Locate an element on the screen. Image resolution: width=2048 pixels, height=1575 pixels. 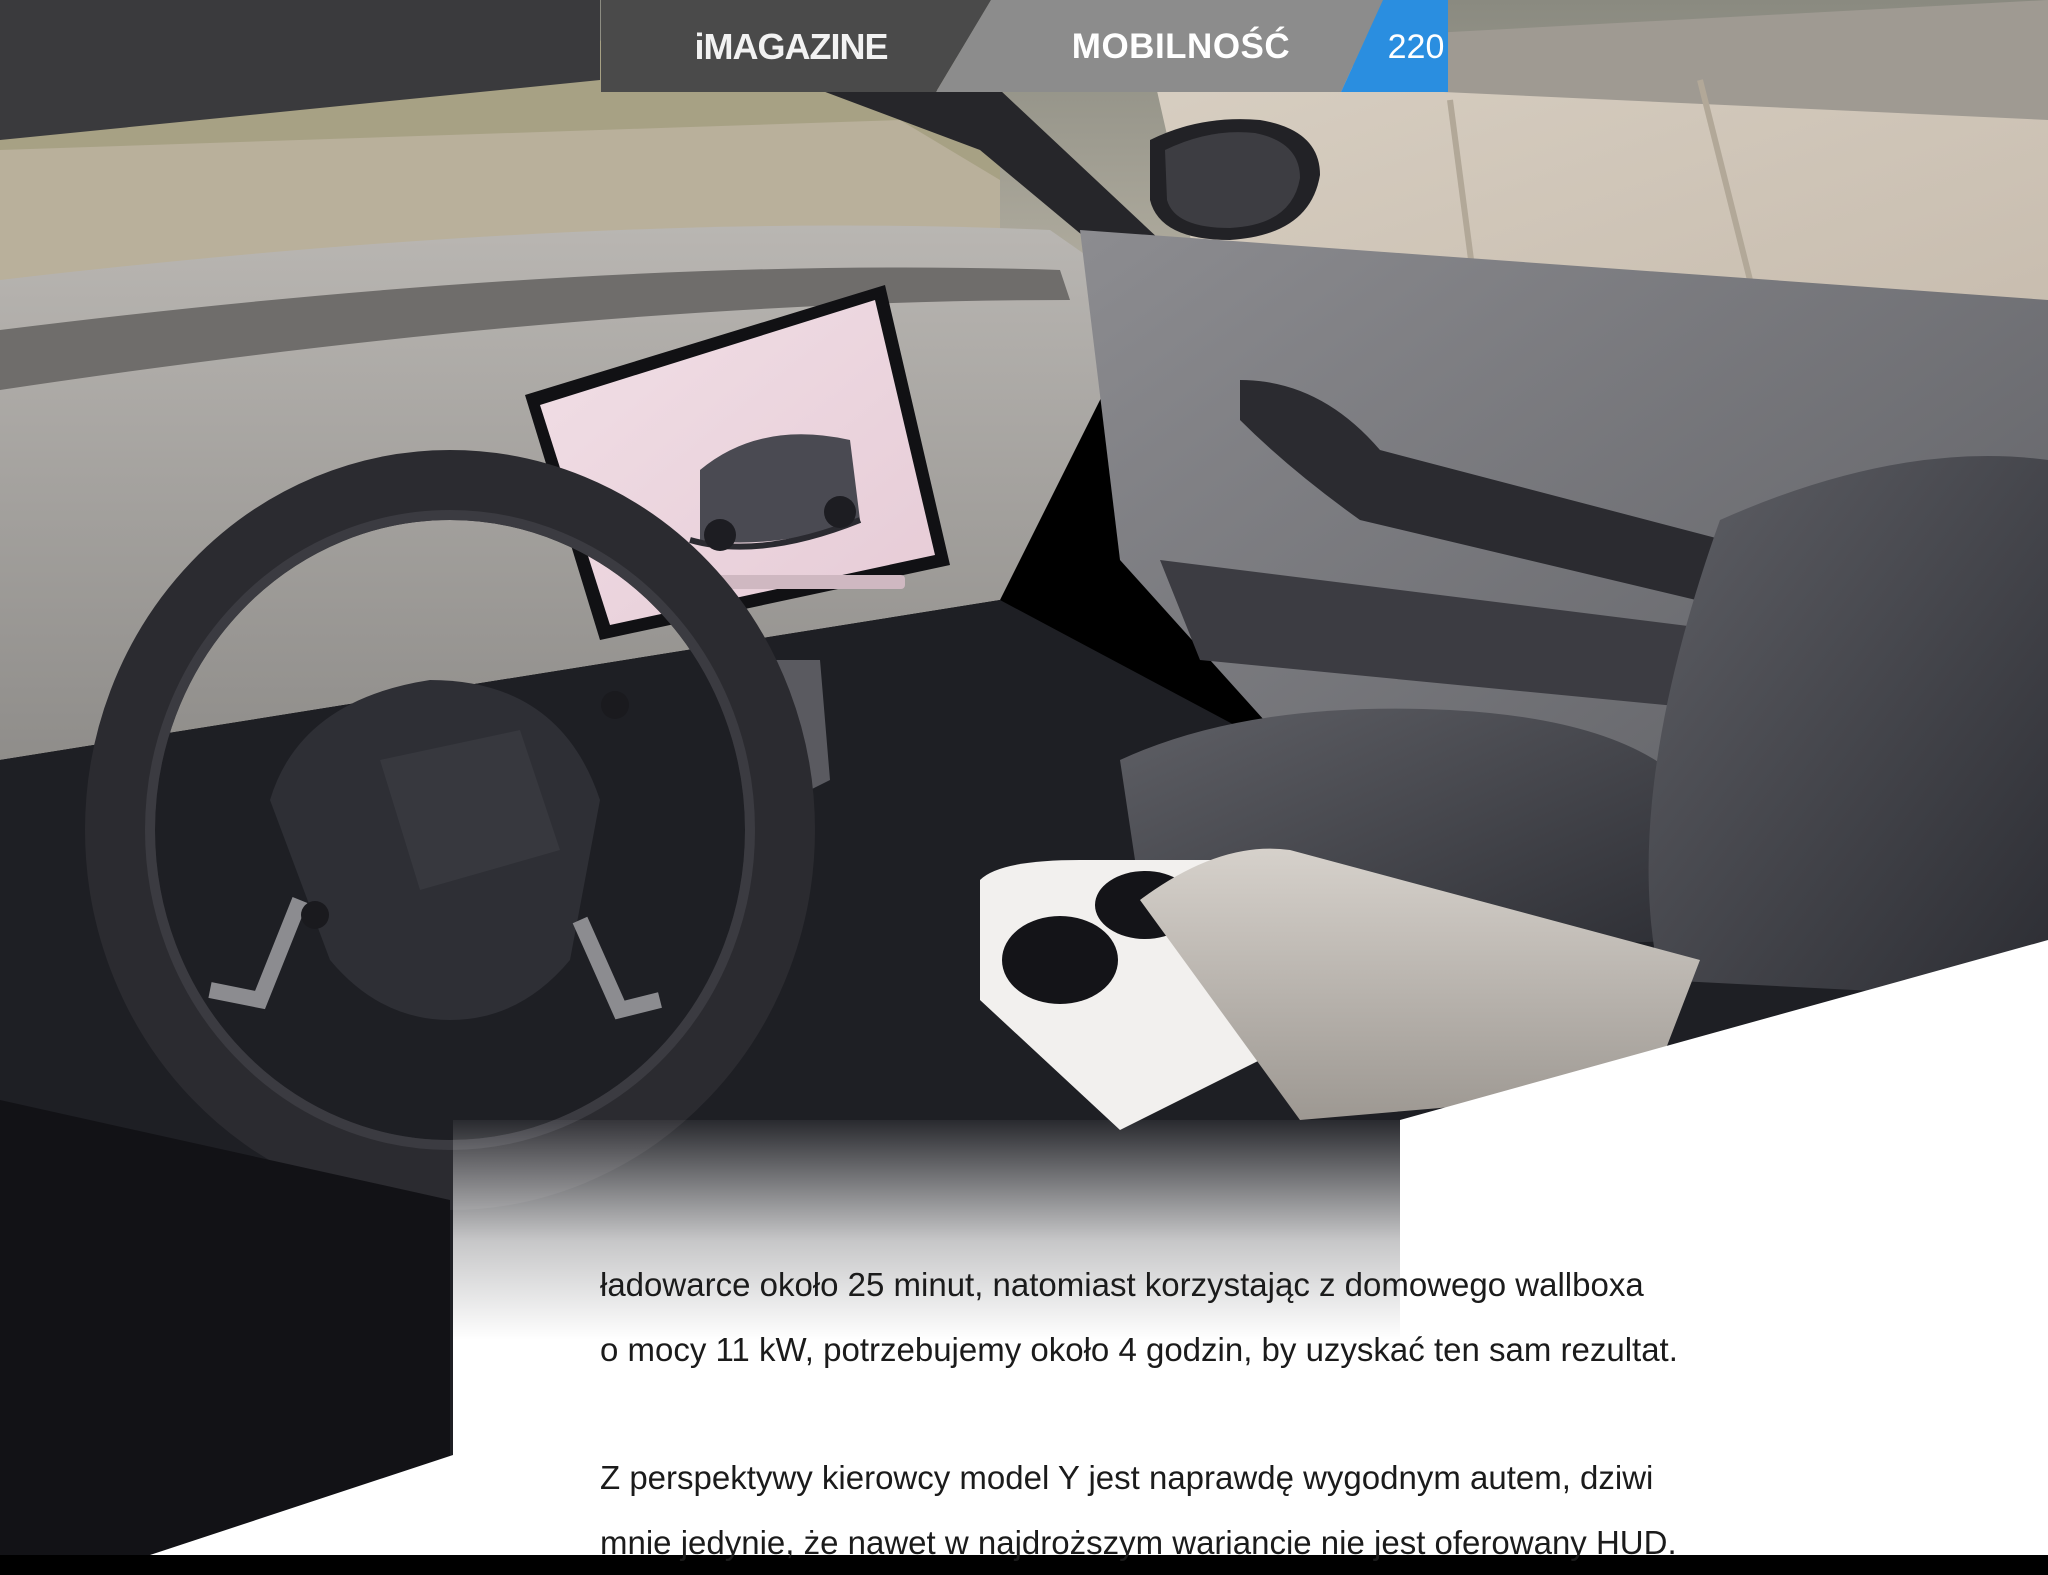
magazine-header: iMAGAZINE MOBILNOŚĆ 220 is located at coordinates (1024, 46).